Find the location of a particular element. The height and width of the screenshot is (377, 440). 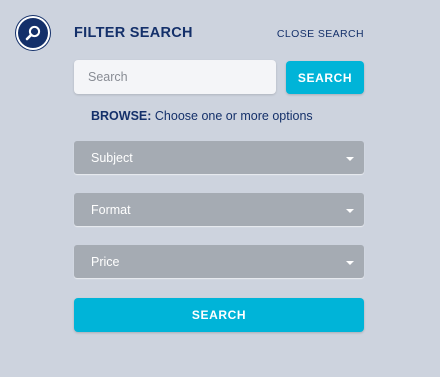

panel-title: FILTER SEARCH is located at coordinates (133, 33).